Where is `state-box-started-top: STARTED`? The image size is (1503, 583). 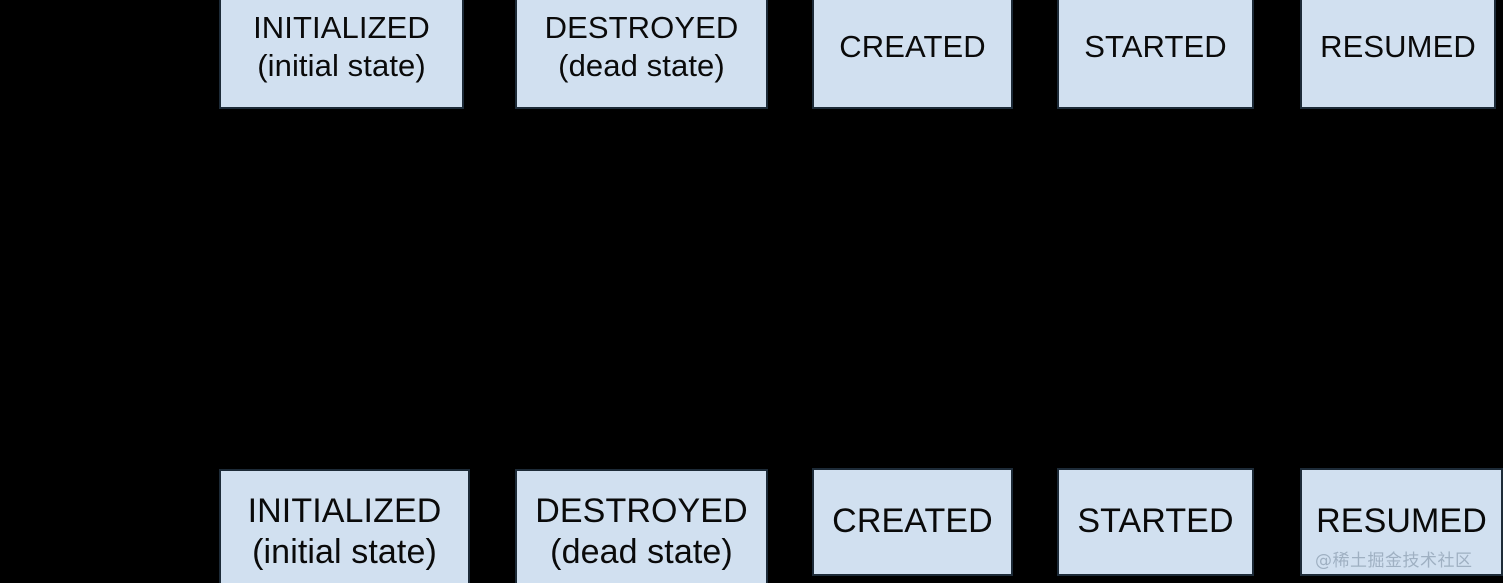
state-box-started-top: STARTED is located at coordinates (1155, 54).